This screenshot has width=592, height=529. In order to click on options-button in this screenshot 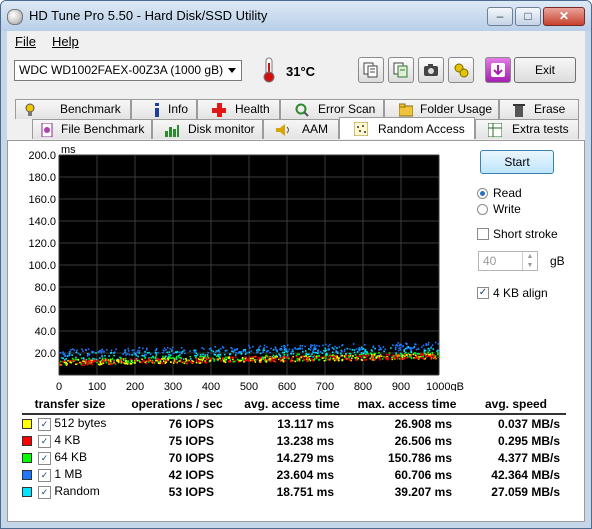, I will do `click(461, 70)`.